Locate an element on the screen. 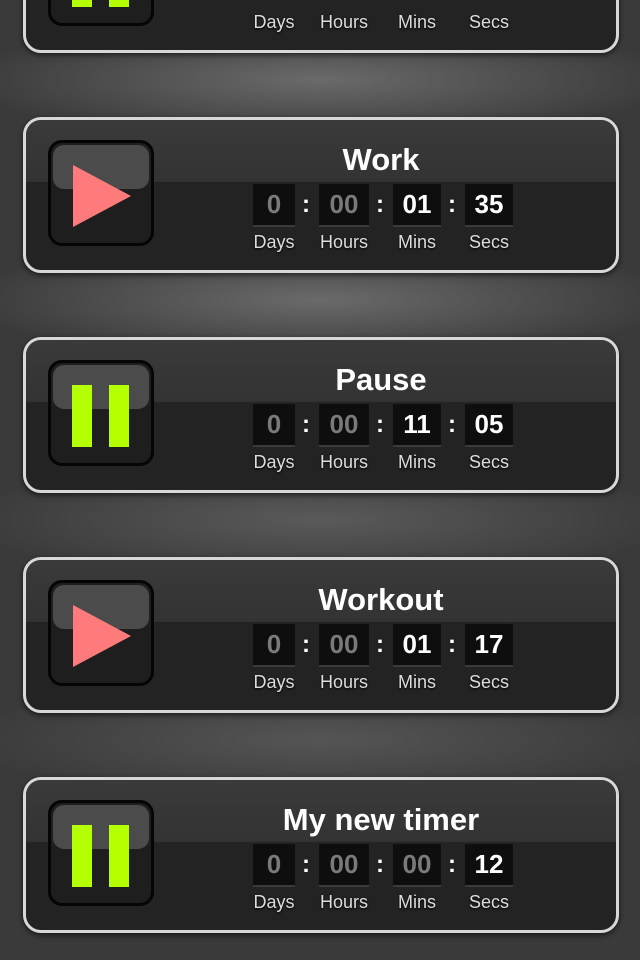 The height and width of the screenshot is (960, 640). timer-title: My new timer is located at coordinates (381, 820).